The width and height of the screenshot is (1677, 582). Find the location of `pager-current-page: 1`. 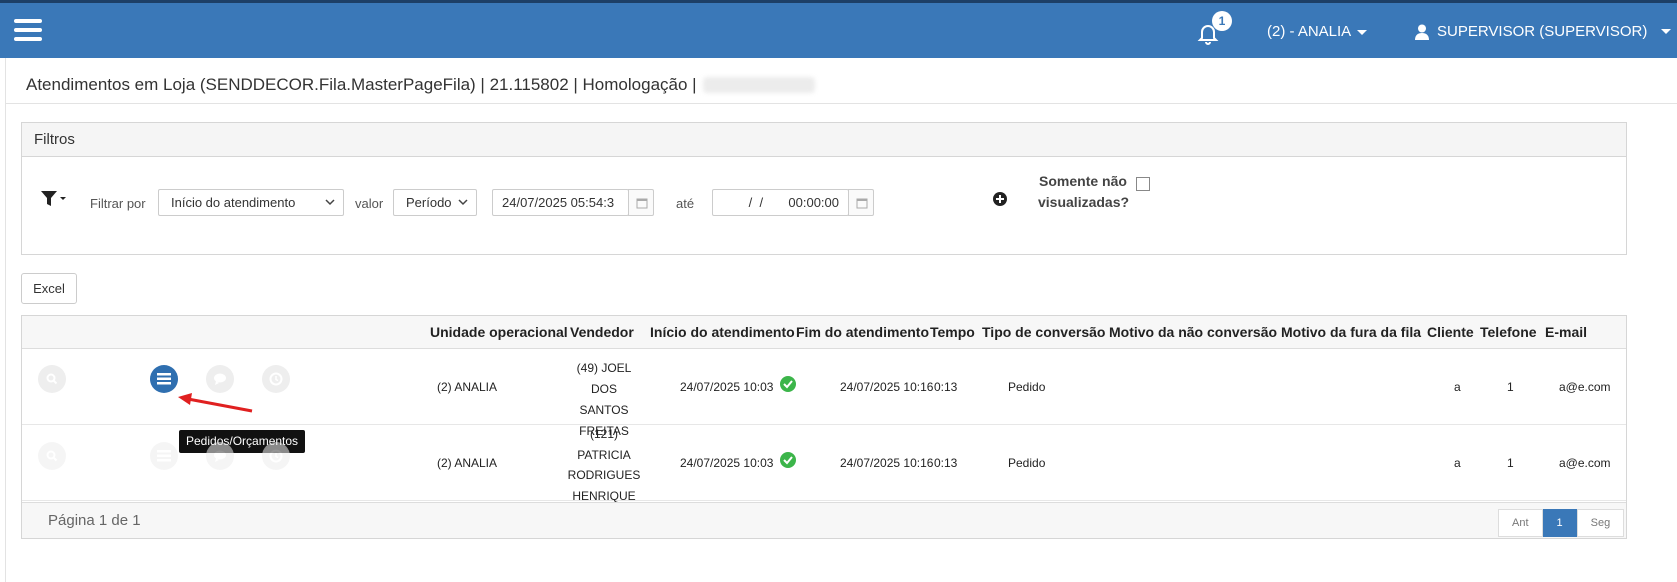

pager-current-page: 1 is located at coordinates (1559, 523).